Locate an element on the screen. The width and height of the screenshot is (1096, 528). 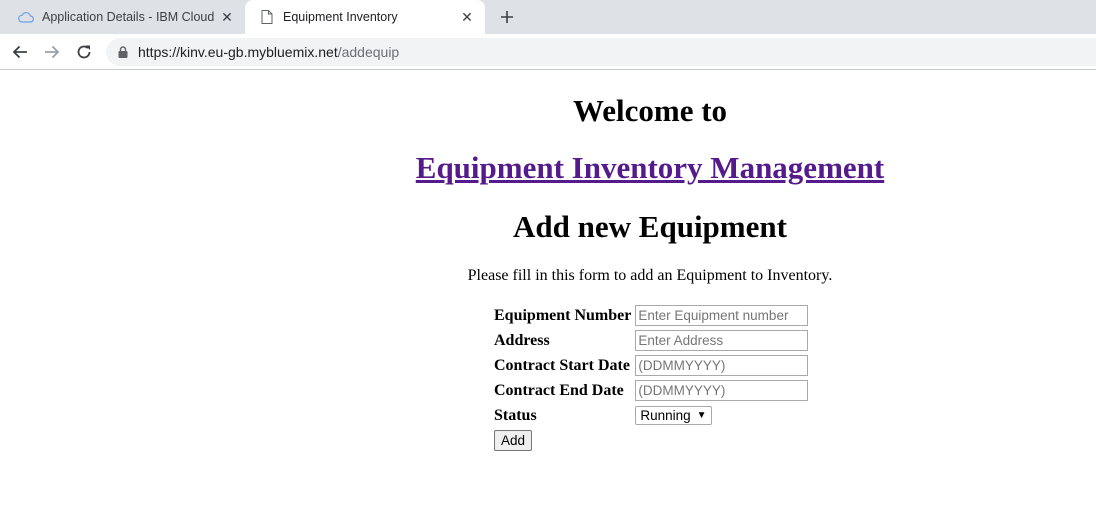
address-input is located at coordinates (722, 340).